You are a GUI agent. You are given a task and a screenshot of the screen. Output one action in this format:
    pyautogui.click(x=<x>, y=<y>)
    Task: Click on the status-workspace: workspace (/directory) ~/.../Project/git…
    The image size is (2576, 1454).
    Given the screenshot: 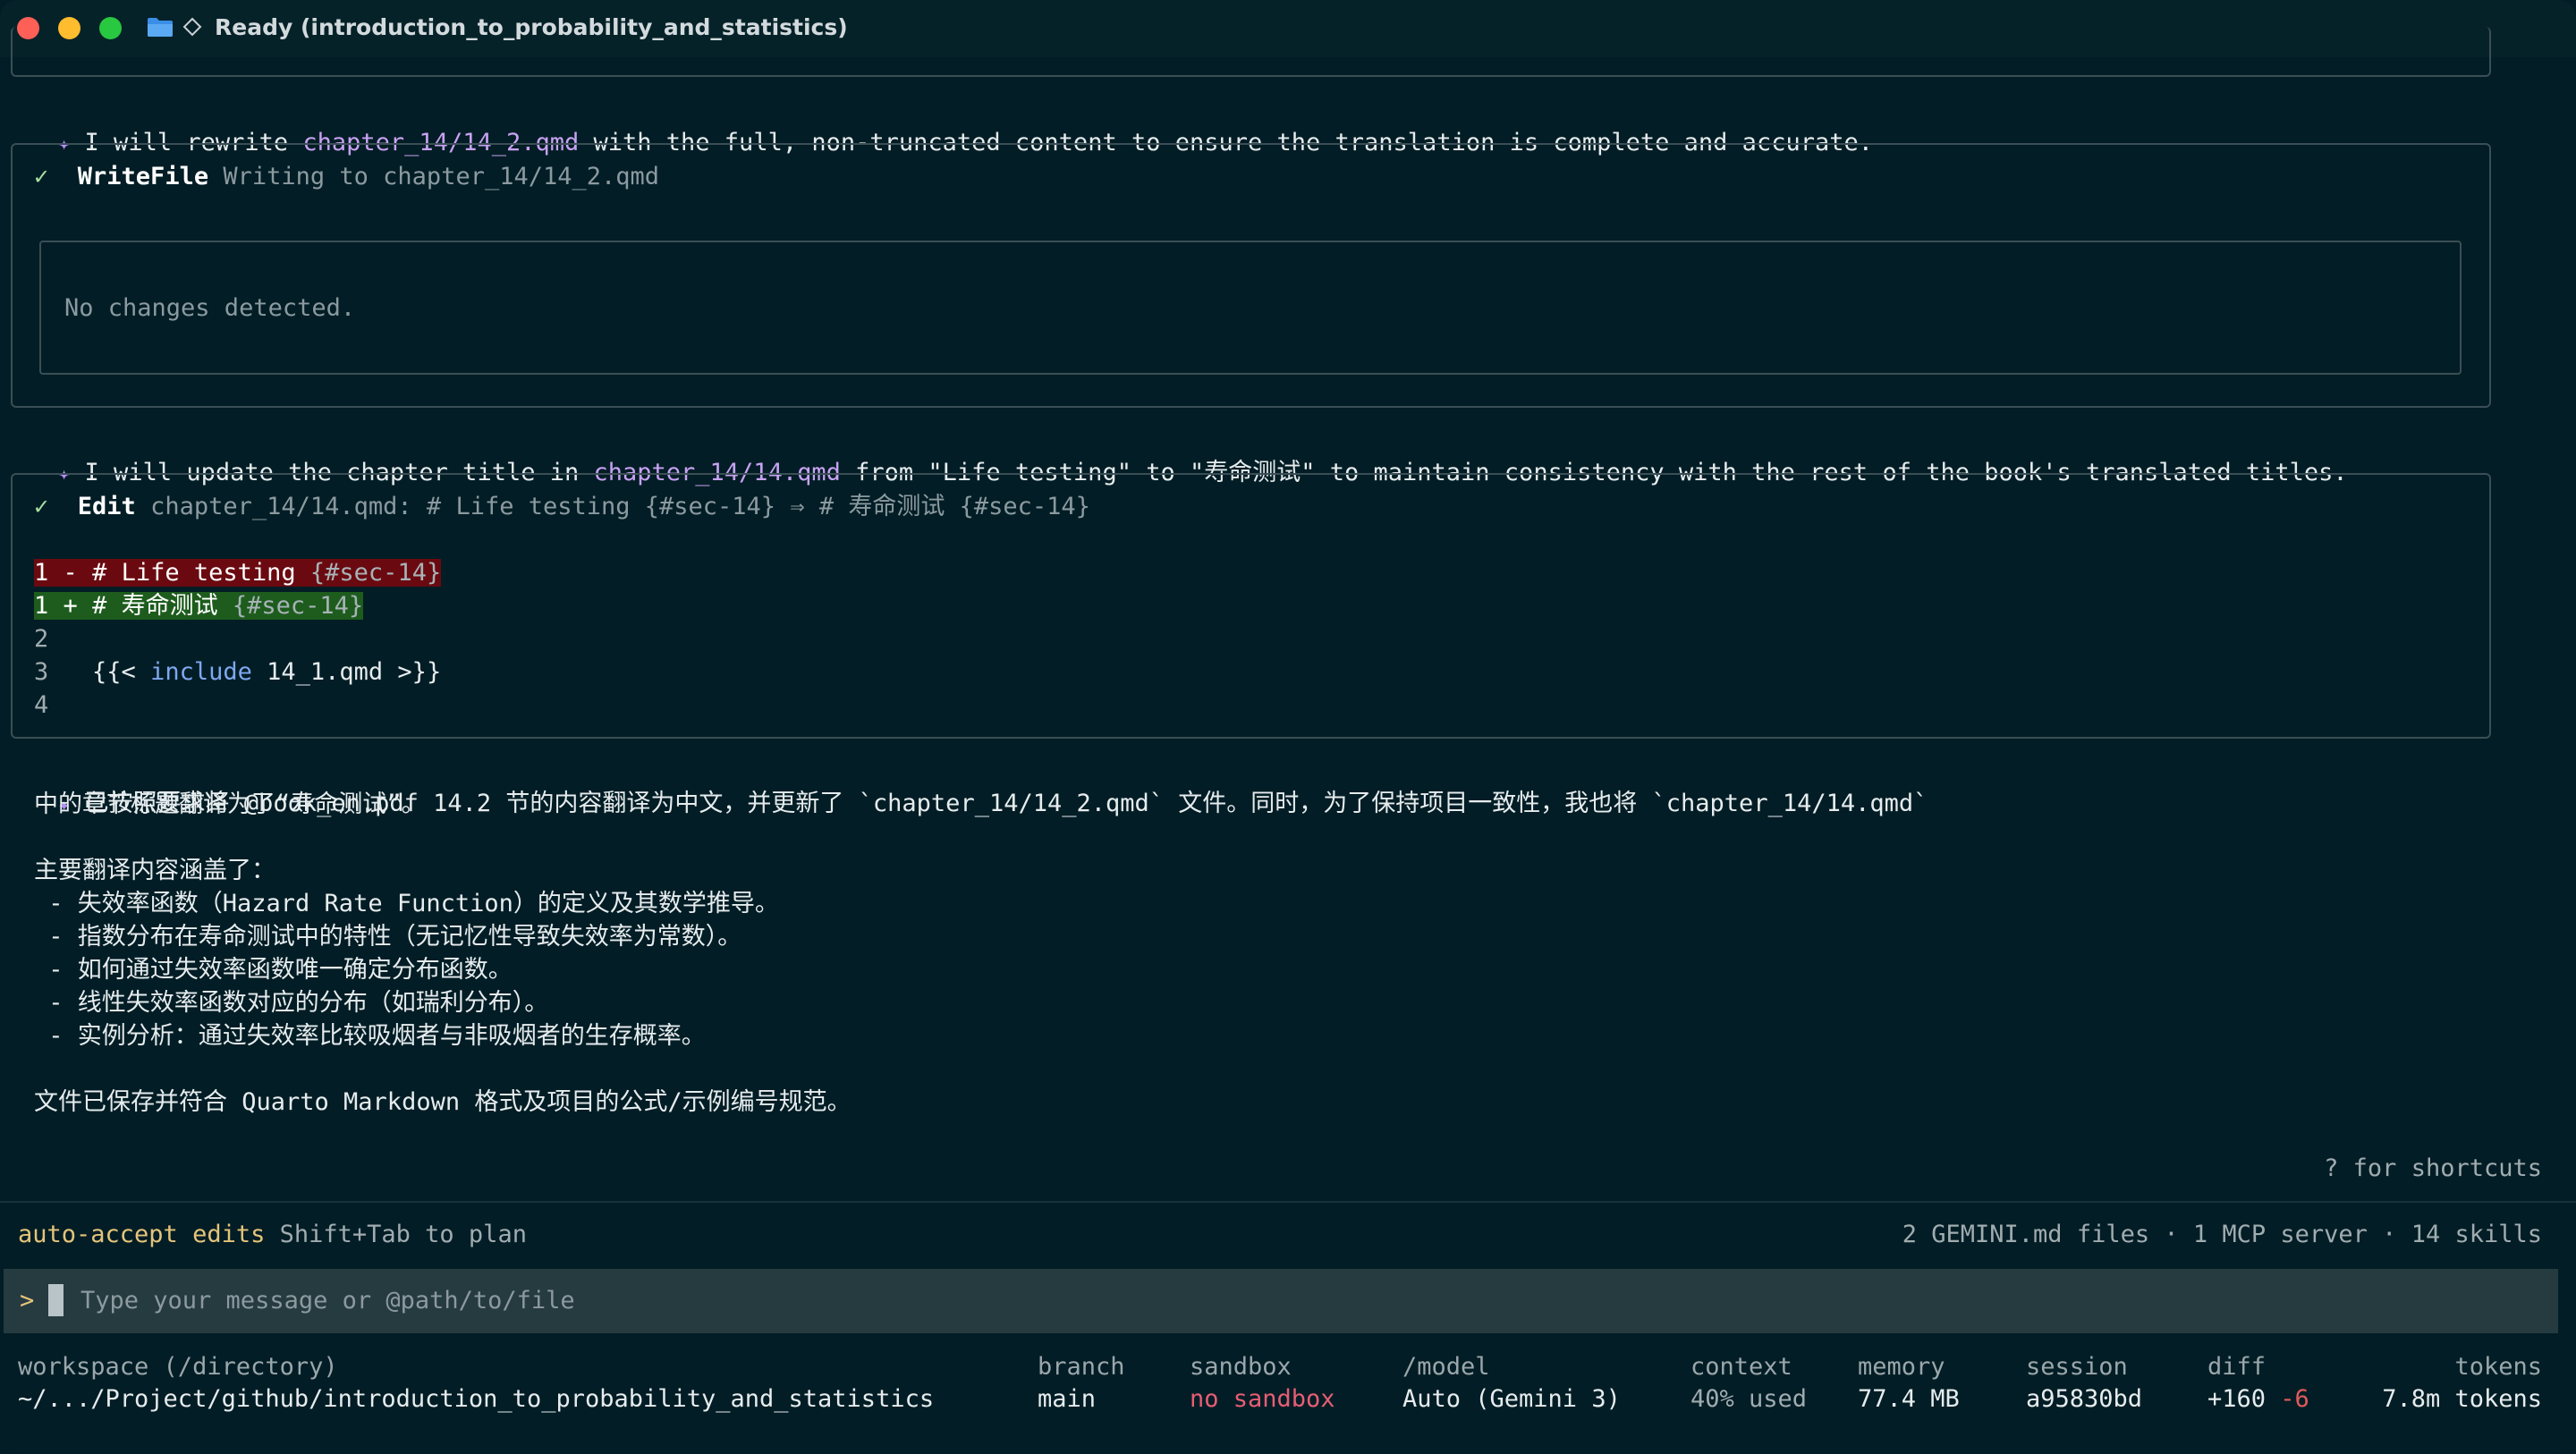 What is the action you would take?
    pyautogui.click(x=476, y=1383)
    